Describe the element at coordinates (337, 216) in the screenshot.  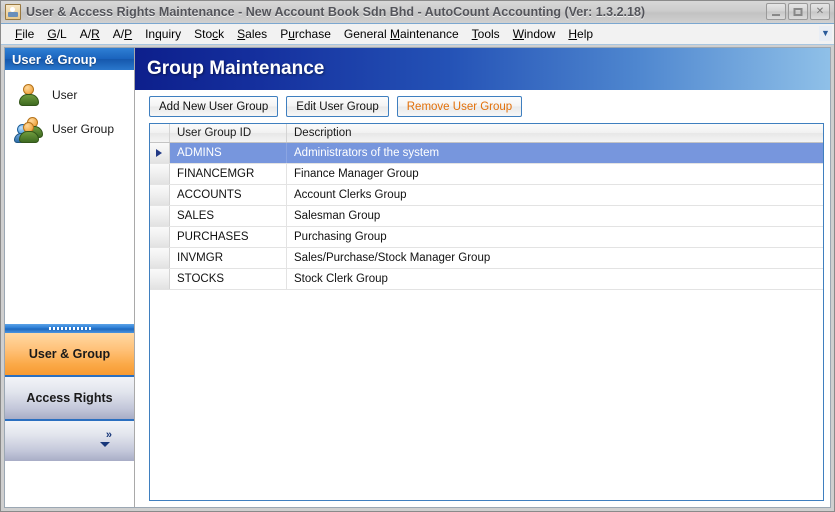
I see `cell-description: Salesman Group` at that location.